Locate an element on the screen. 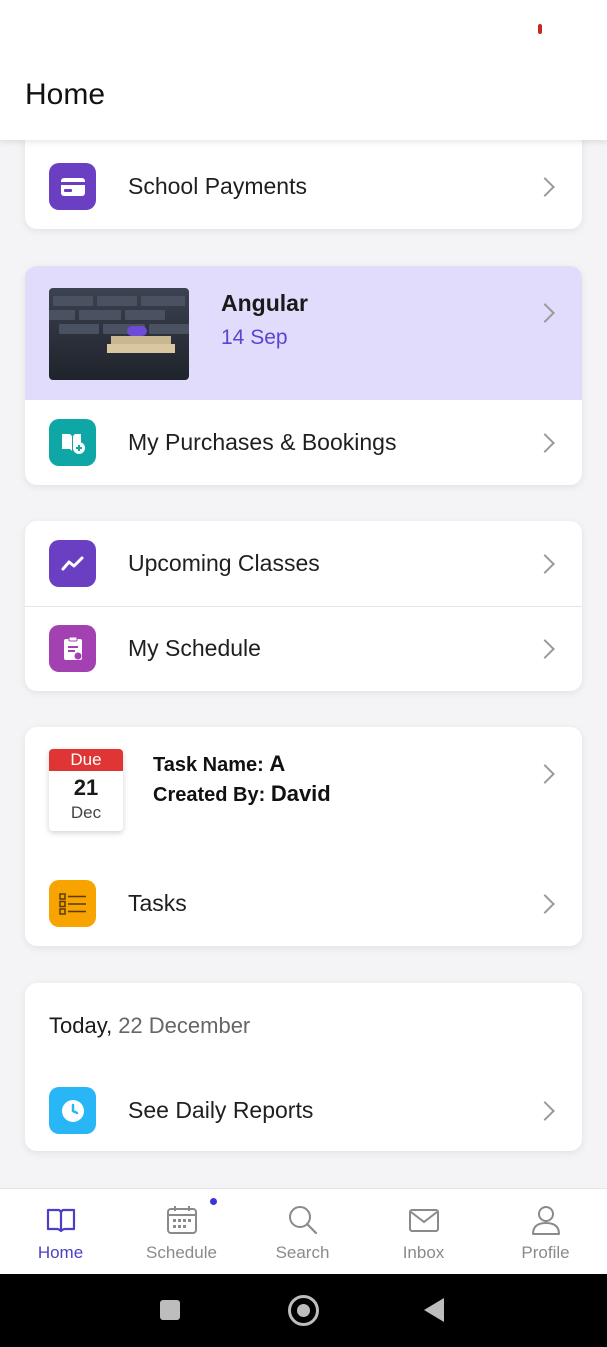 This screenshot has width=607, height=1347. course-title: Angular is located at coordinates (264, 303).